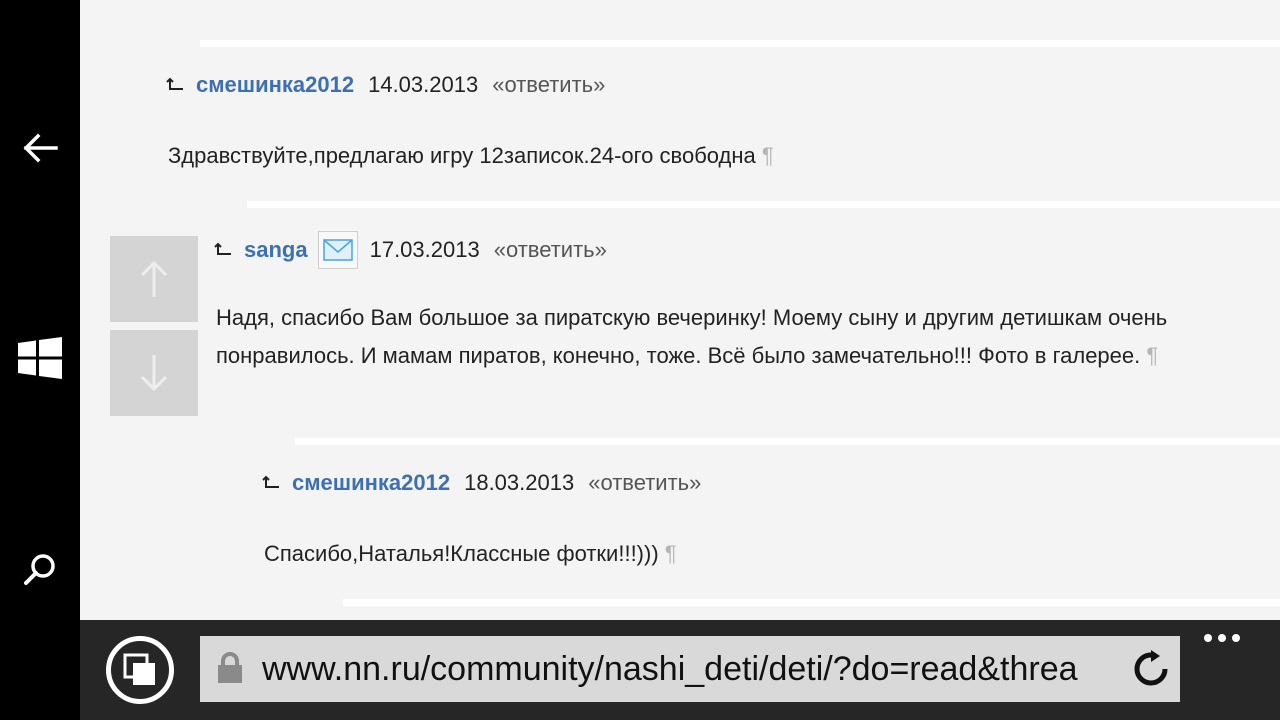  I want to click on arrow-down-icon, so click(154, 373).